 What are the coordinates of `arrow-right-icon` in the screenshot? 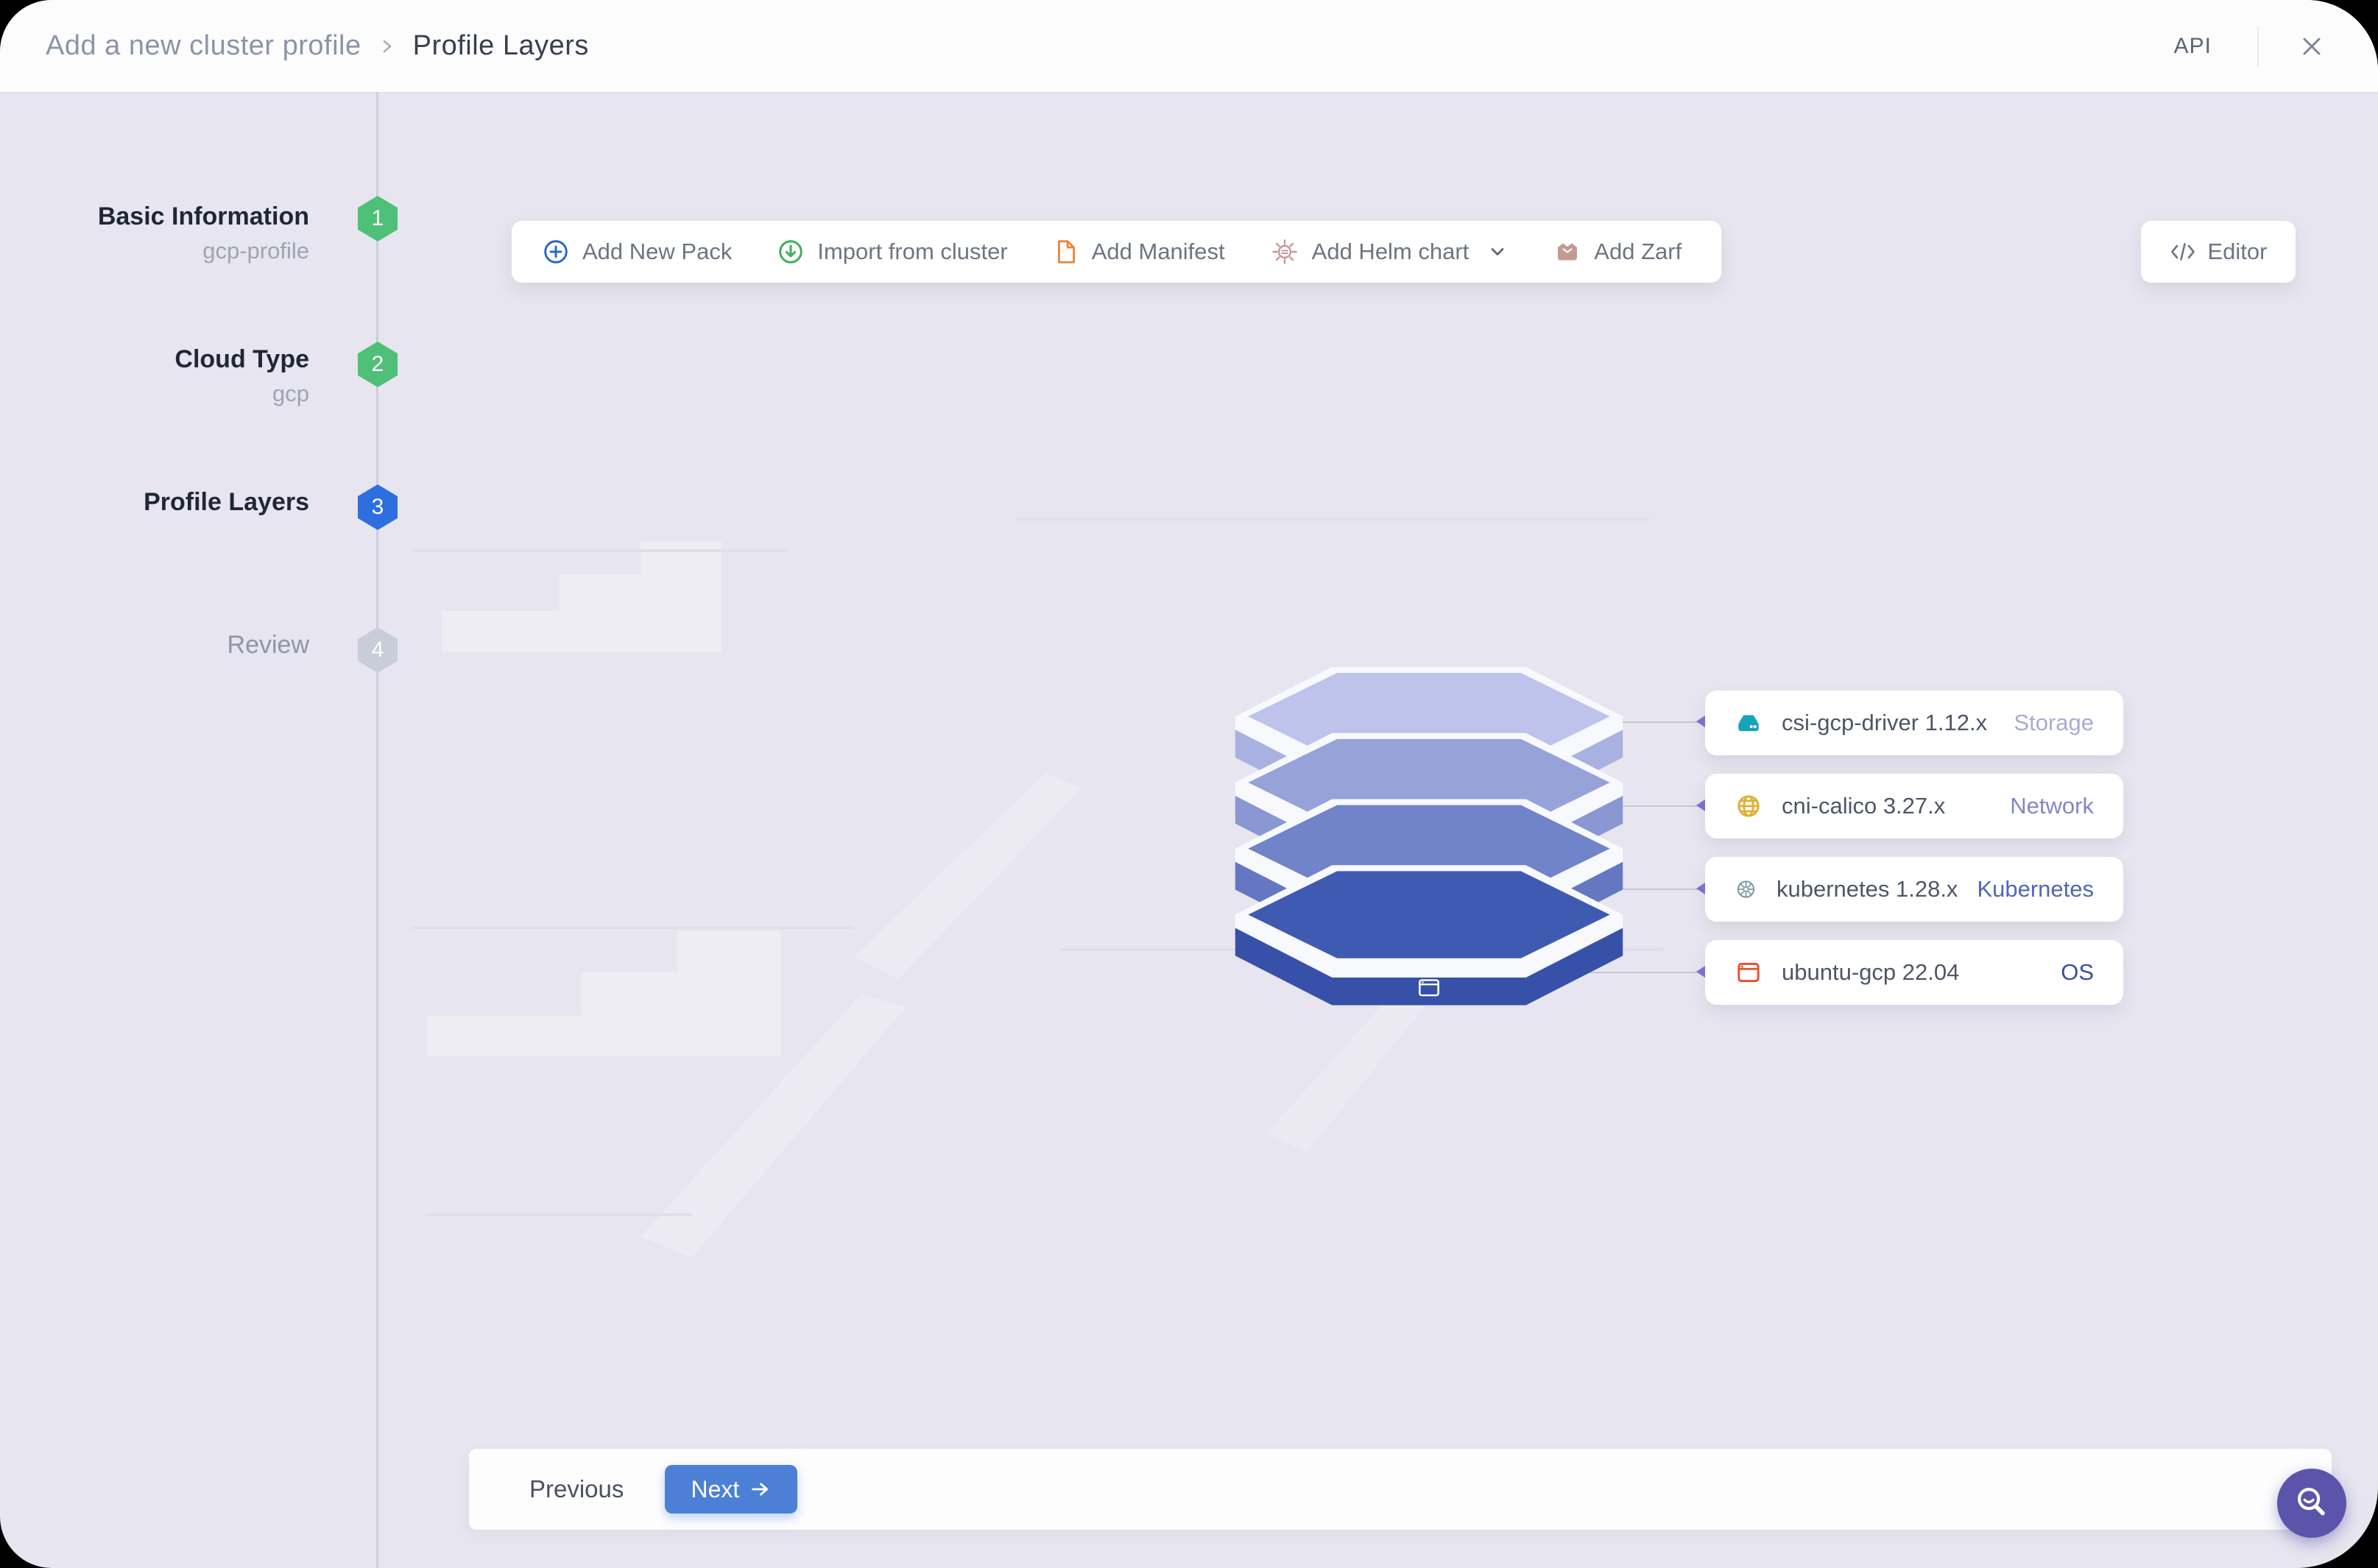 It's located at (760, 1489).